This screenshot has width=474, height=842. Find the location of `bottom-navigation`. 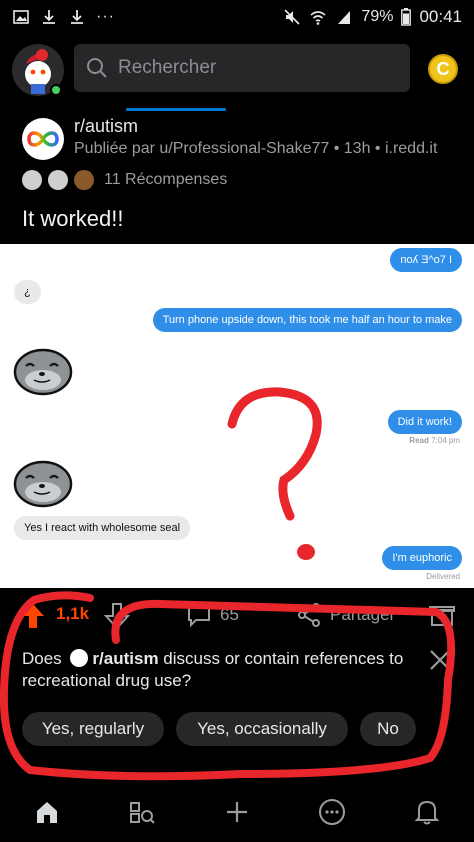

bottom-navigation is located at coordinates (237, 812).